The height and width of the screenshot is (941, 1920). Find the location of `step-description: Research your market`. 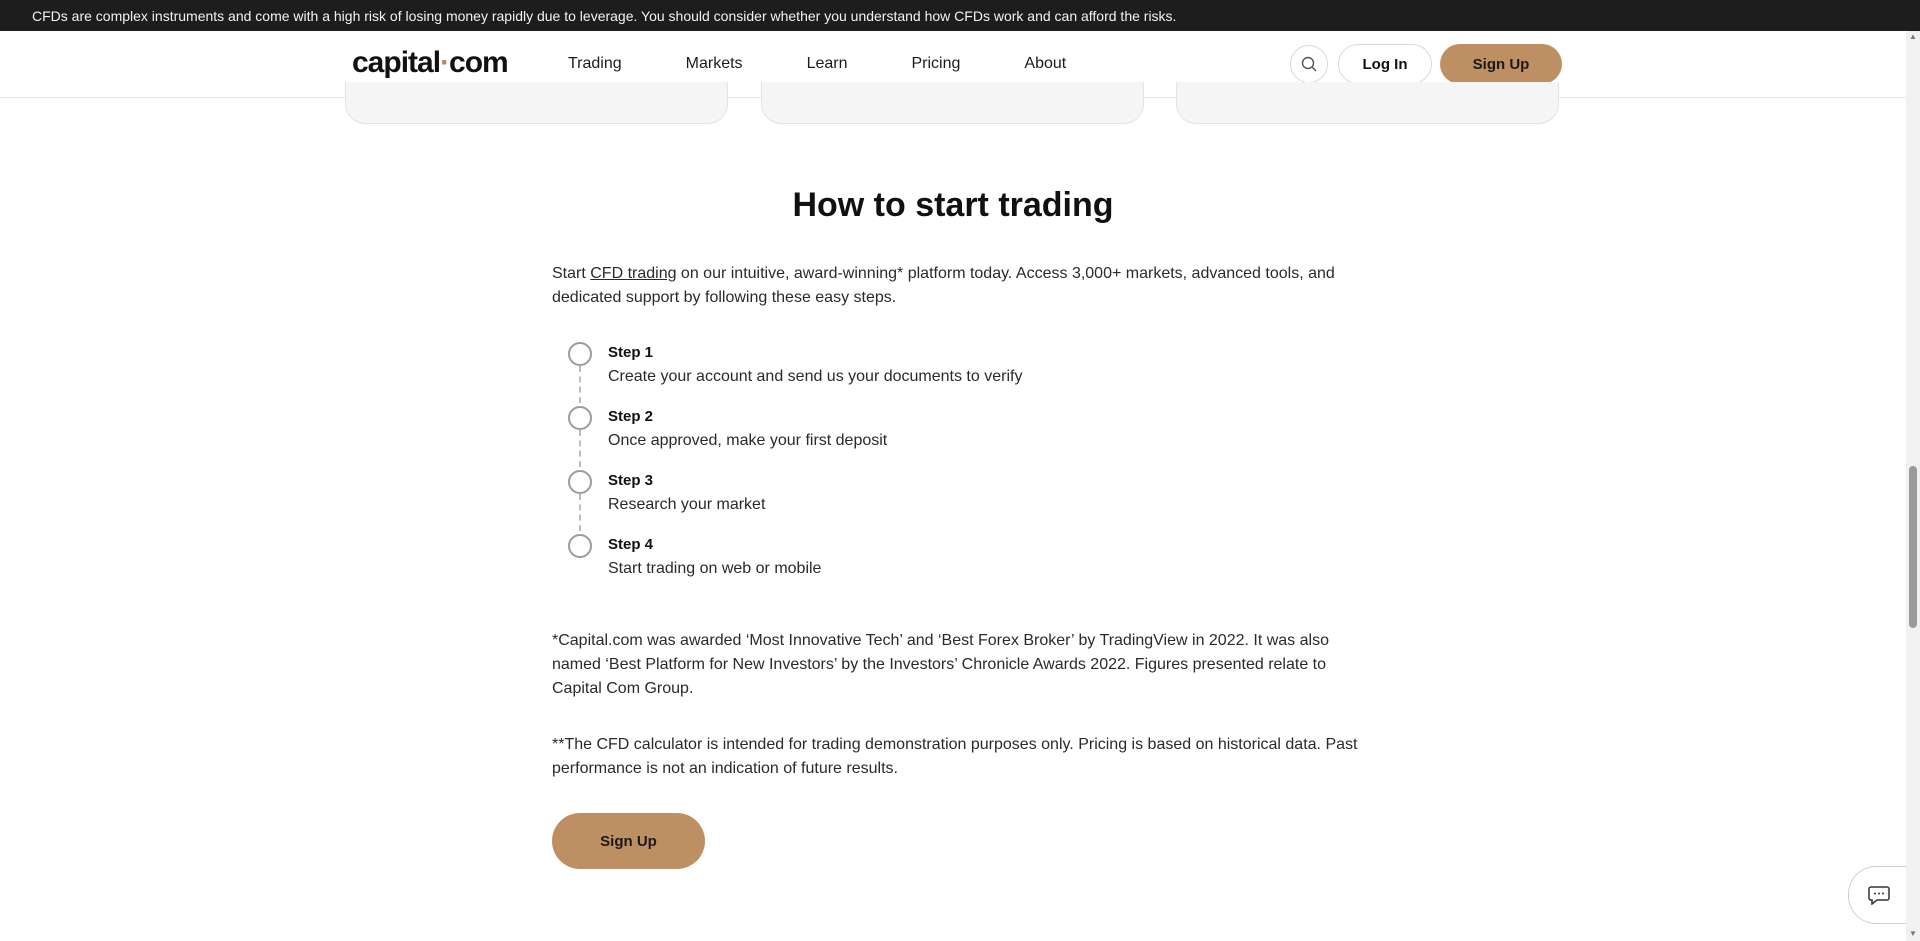

step-description: Research your market is located at coordinates (687, 504).